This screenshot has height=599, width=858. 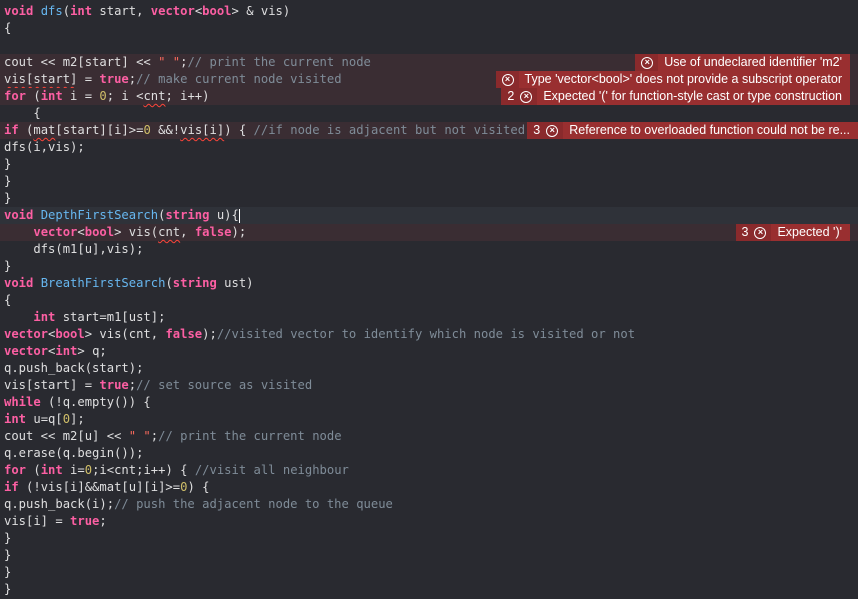 What do you see at coordinates (77, 419) in the screenshot?
I see `code-token: ];` at bounding box center [77, 419].